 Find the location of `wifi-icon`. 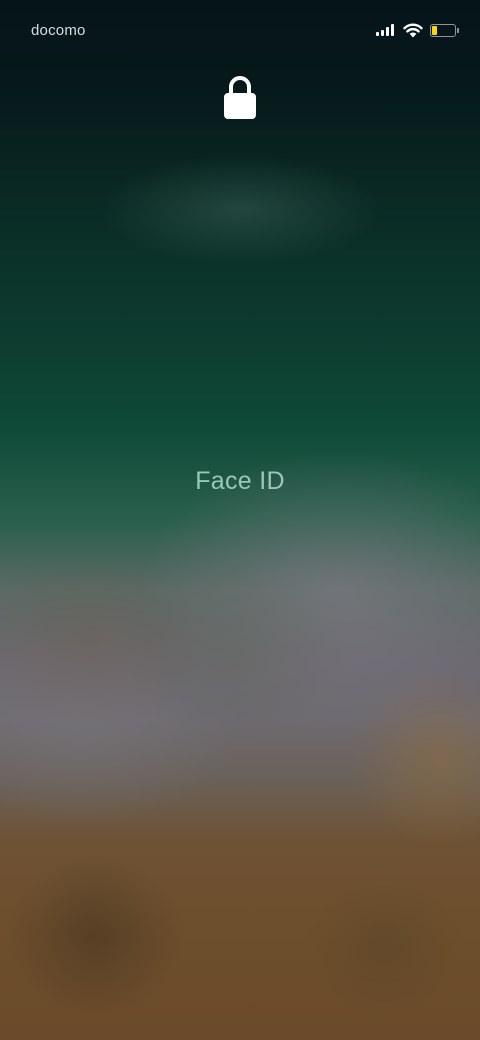

wifi-icon is located at coordinates (413, 30).